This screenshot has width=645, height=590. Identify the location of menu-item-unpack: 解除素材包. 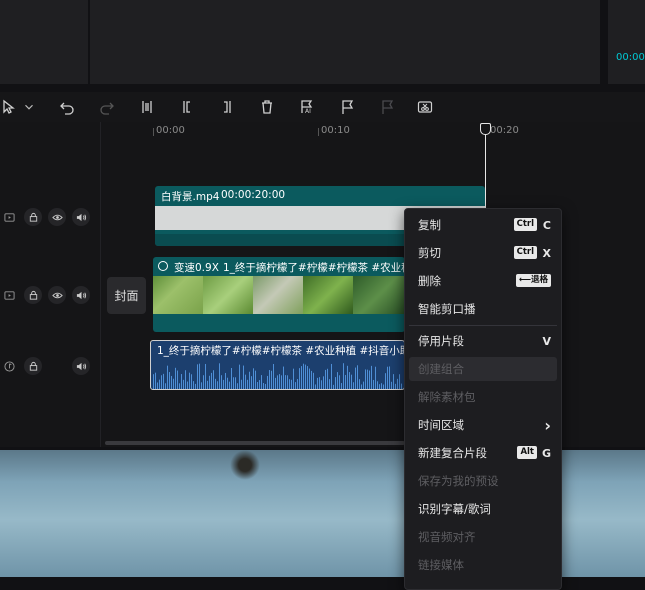
(483, 397).